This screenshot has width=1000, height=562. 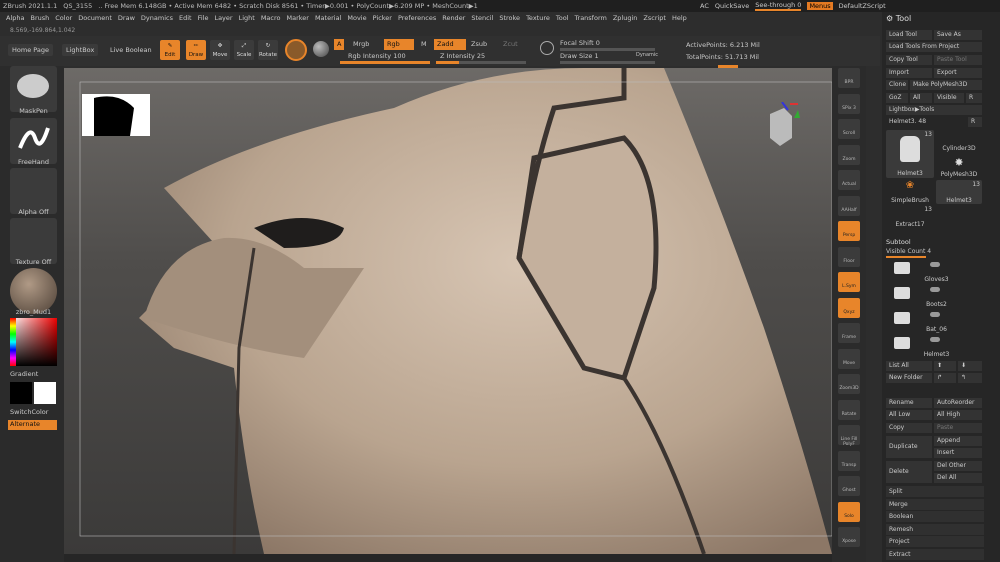 What do you see at coordinates (268, 50) in the screenshot?
I see `rotate-button: ↻ Rotate` at bounding box center [268, 50].